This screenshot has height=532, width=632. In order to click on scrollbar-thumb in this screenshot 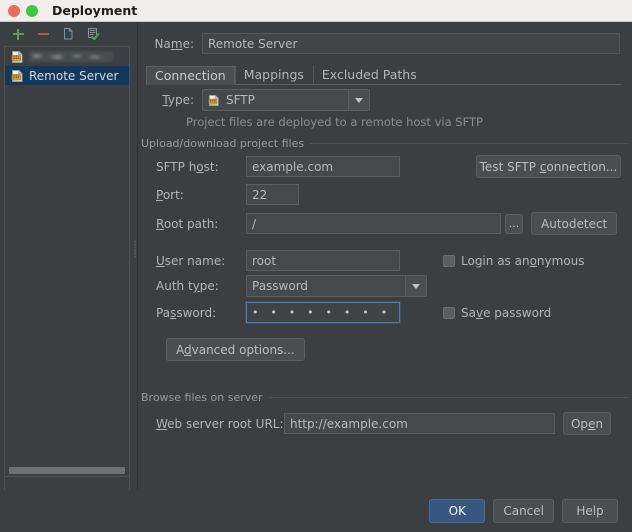, I will do `click(67, 470)`.